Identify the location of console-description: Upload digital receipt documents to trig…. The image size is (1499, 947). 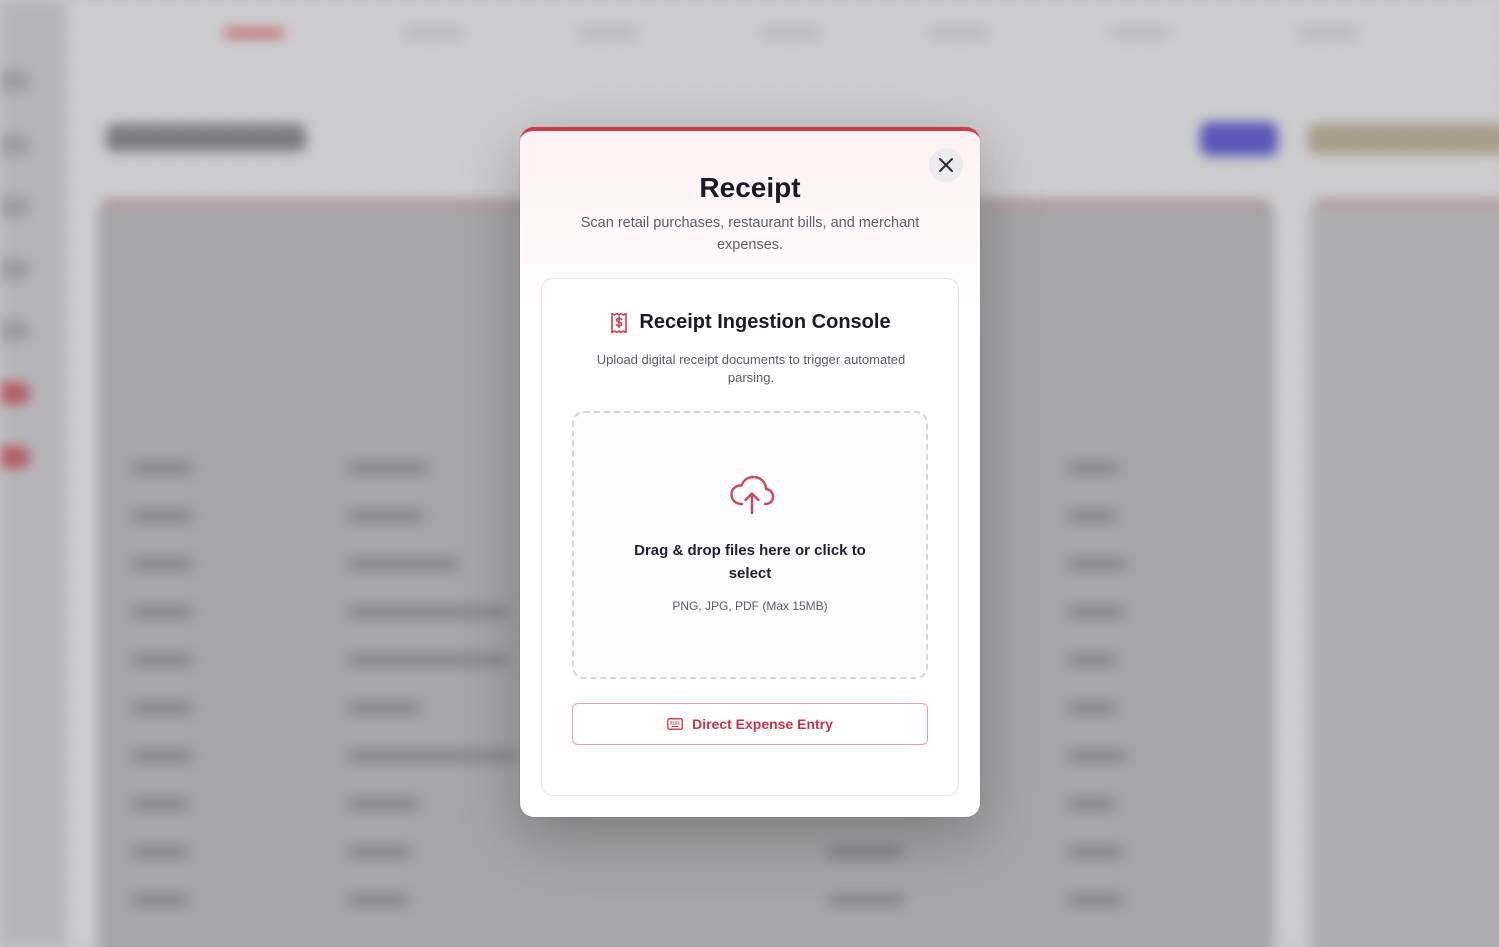
(751, 368).